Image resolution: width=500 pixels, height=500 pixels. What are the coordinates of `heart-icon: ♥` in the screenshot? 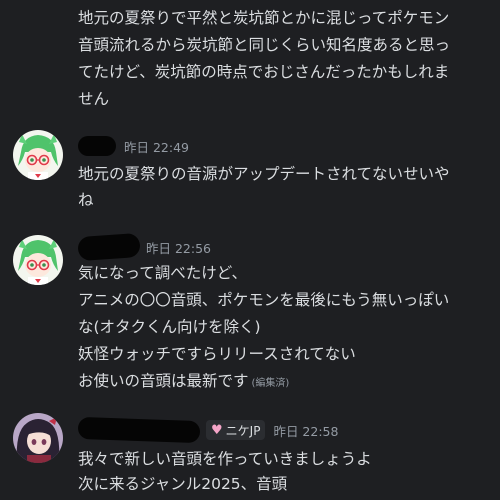 It's located at (217, 430).